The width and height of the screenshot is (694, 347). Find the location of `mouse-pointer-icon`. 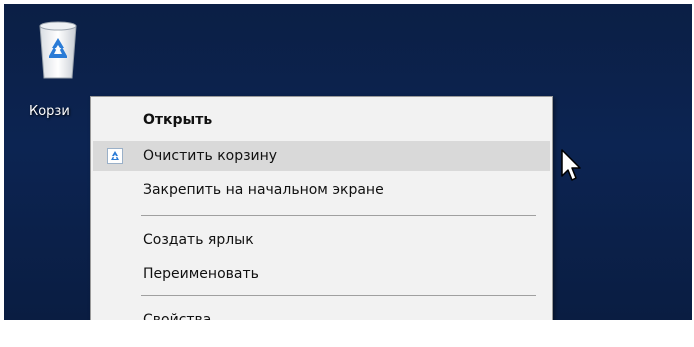

mouse-pointer-icon is located at coordinates (571, 165).